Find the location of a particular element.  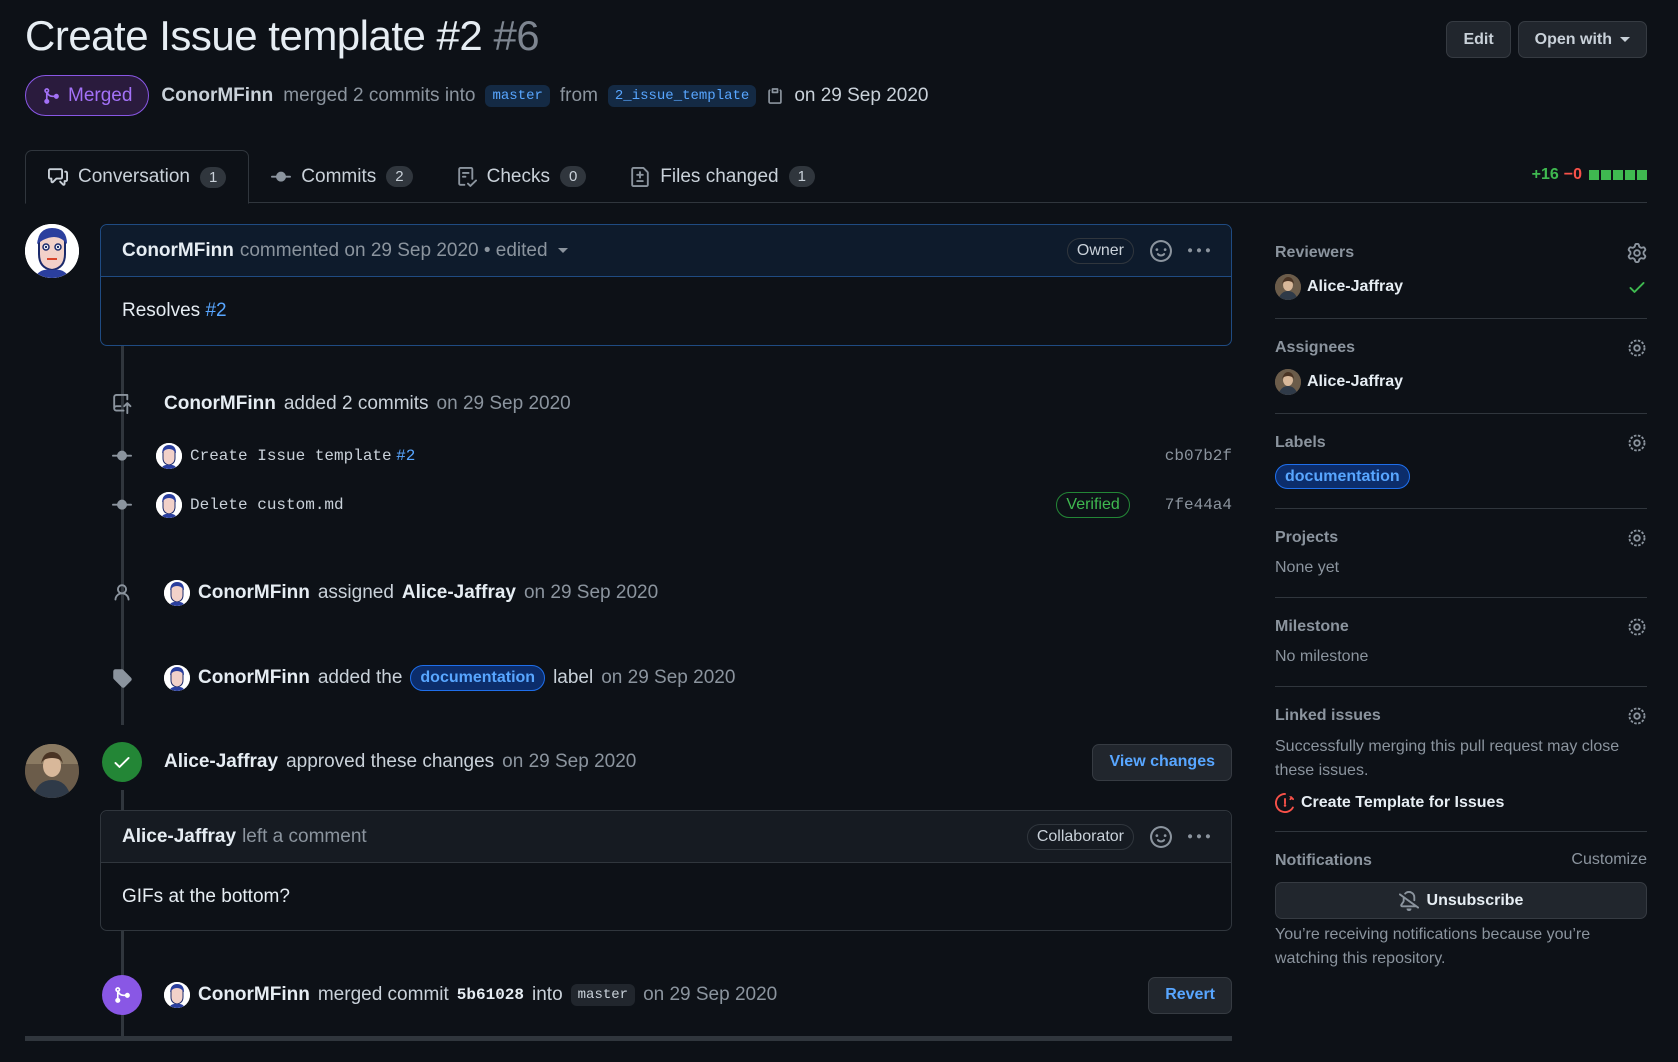

reviewer-item: Alice-Jaffray is located at coordinates (1461, 287).